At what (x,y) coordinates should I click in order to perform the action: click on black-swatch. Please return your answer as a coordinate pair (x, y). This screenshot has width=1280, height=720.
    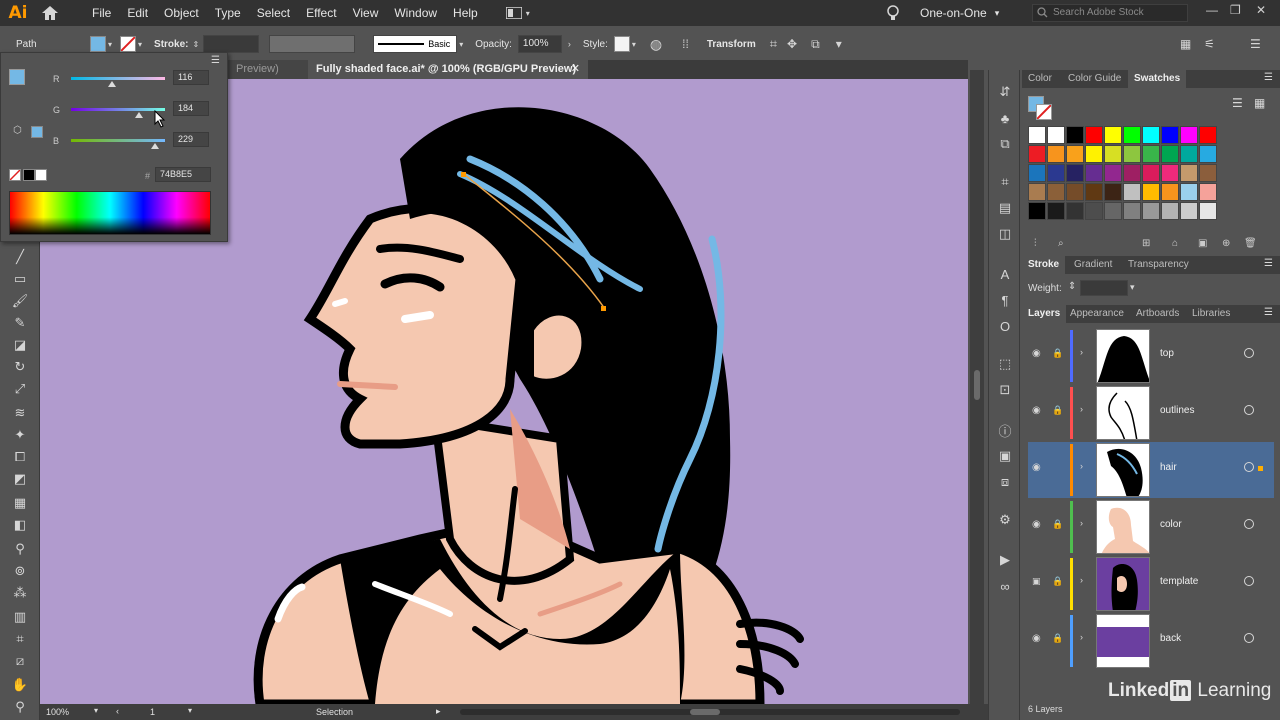
    Looking at the image, I should click on (29, 175).